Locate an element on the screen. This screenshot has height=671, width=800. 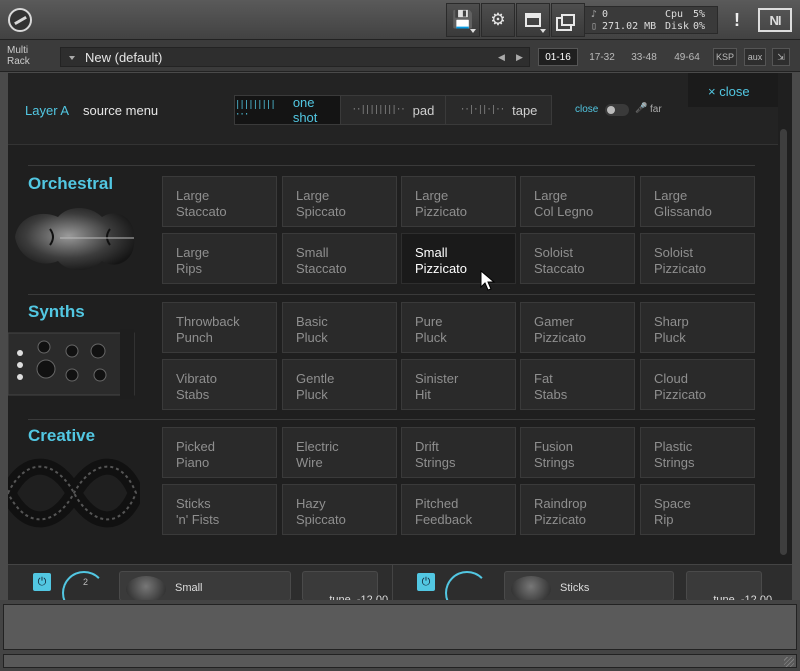
next-preset-icon: ▶ is located at coordinates (519, 57).